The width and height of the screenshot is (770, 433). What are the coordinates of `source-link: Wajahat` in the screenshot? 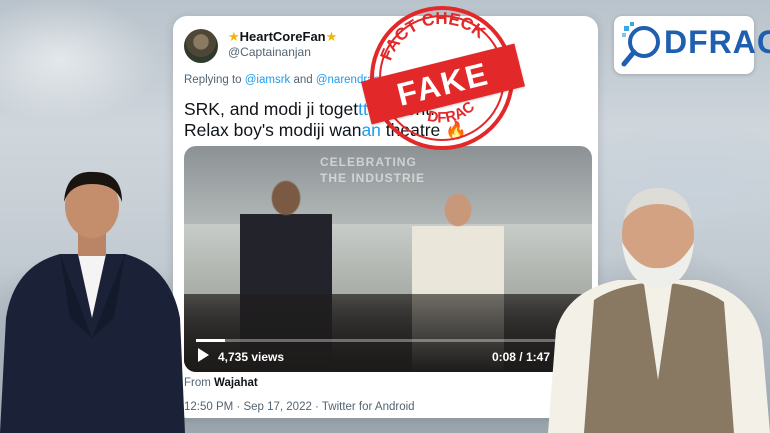 It's located at (236, 383).